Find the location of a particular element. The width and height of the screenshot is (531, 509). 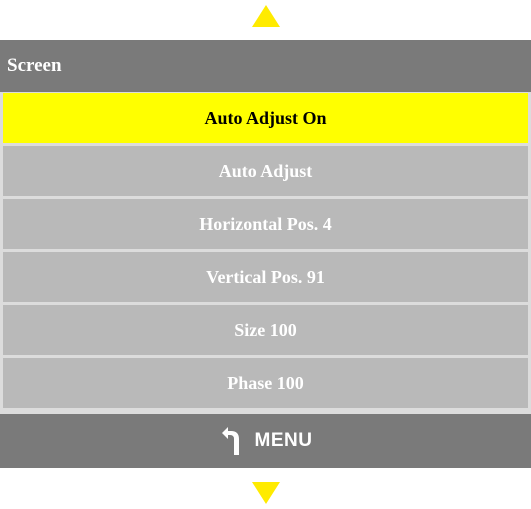

menu-item-auto-adjust: Auto Adjust is located at coordinates (265, 171).